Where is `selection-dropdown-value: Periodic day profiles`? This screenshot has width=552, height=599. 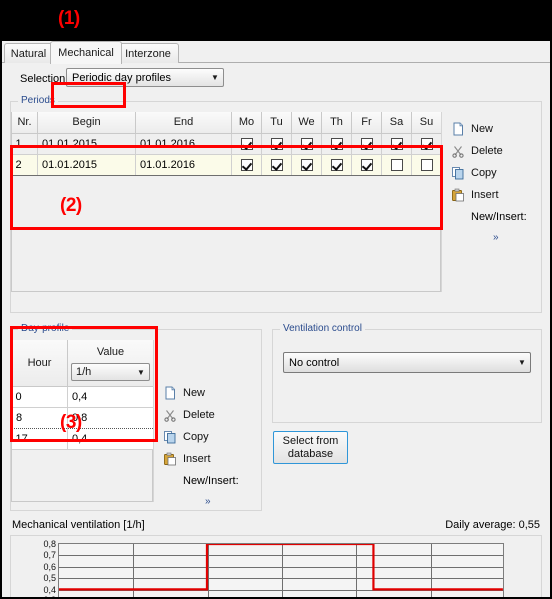 selection-dropdown-value: Periodic day profiles is located at coordinates (122, 77).